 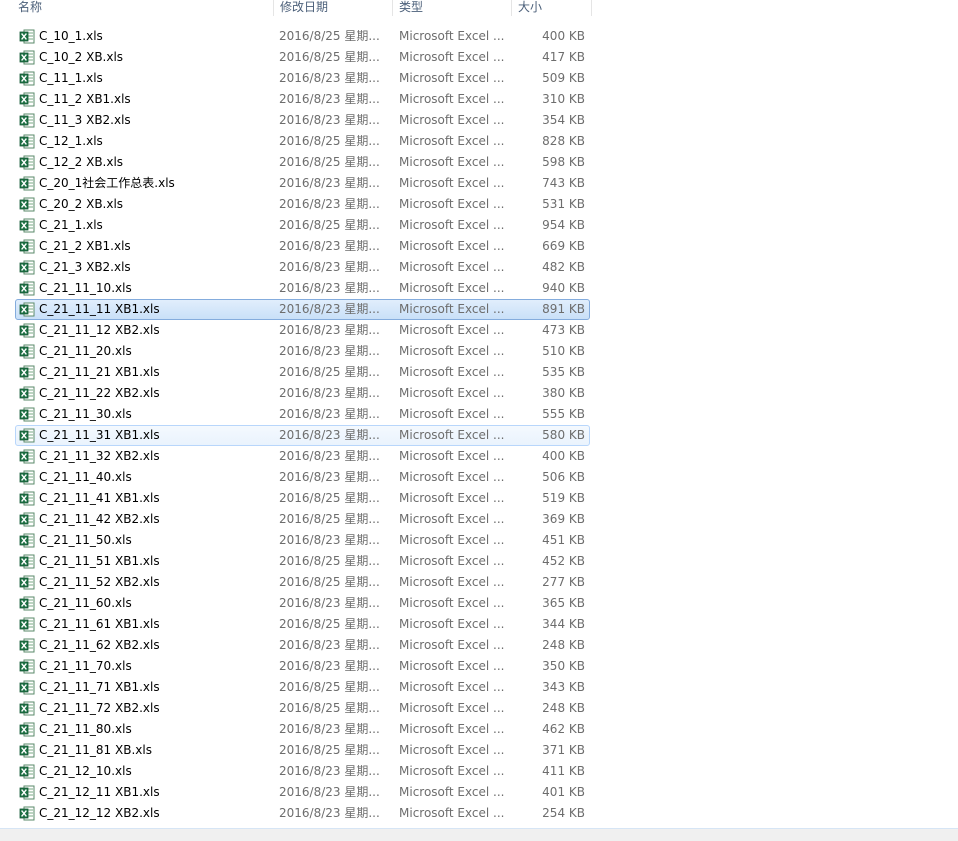 I want to click on file-size: 462 KB, so click(x=563, y=729).